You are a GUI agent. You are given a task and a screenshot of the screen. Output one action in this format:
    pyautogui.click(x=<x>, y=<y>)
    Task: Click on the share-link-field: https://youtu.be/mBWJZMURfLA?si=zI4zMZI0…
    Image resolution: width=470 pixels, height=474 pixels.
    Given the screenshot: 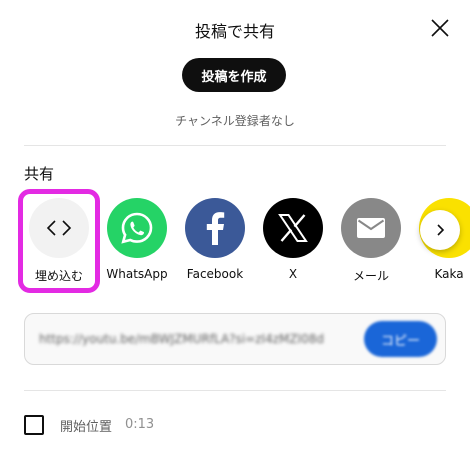 What is the action you would take?
    pyautogui.click(x=235, y=339)
    